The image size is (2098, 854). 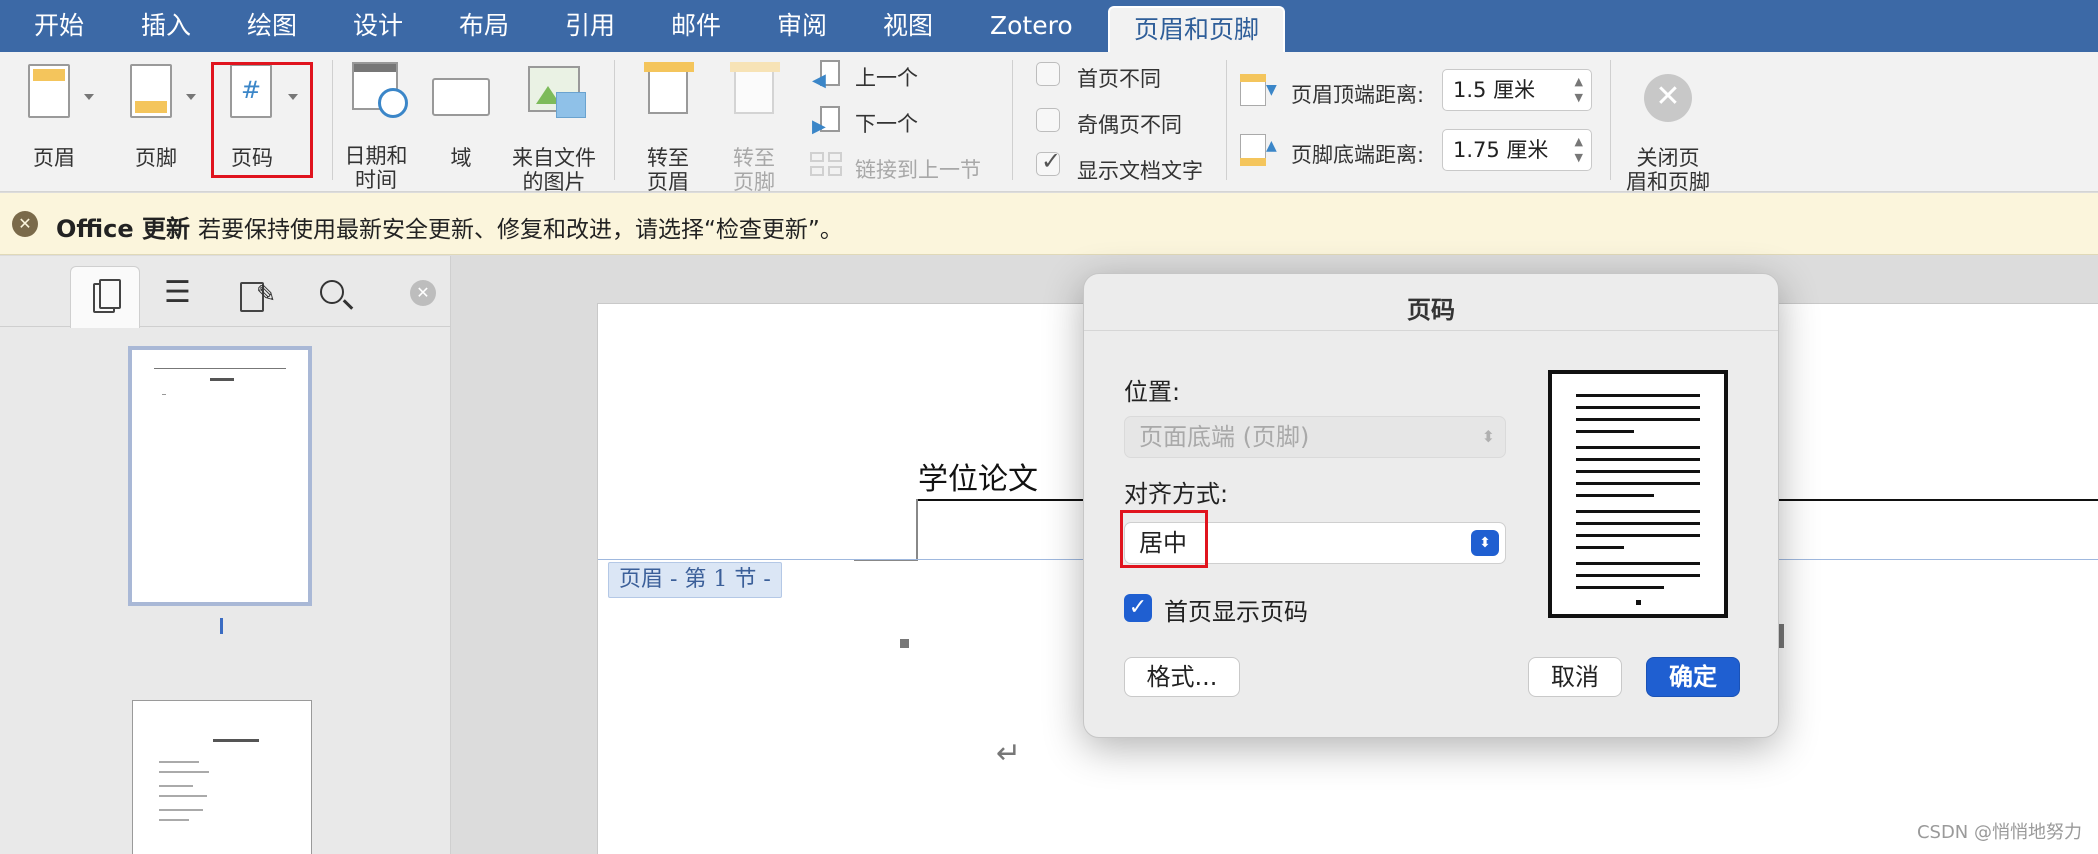 I want to click on link-previous-button: 链接到上一节, so click(x=918, y=169).